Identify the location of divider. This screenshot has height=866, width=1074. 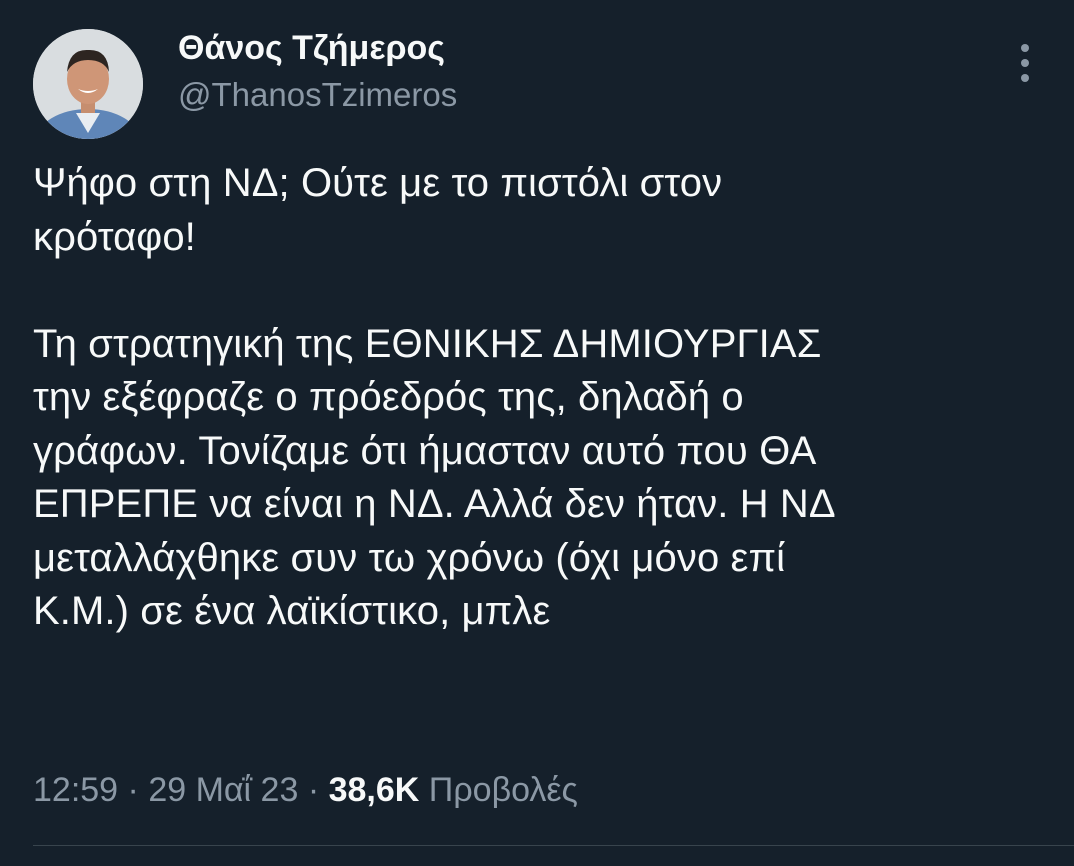
(553, 845).